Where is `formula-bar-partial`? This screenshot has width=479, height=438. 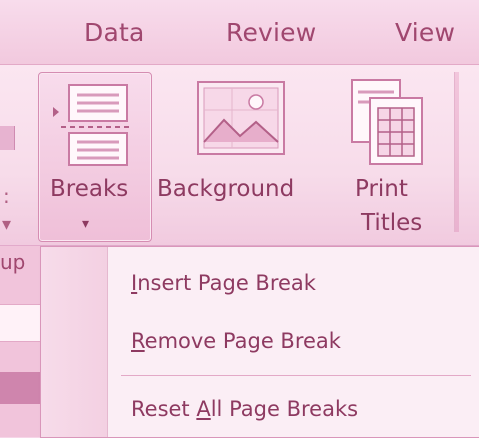
formula-bar-partial is located at coordinates (20, 323).